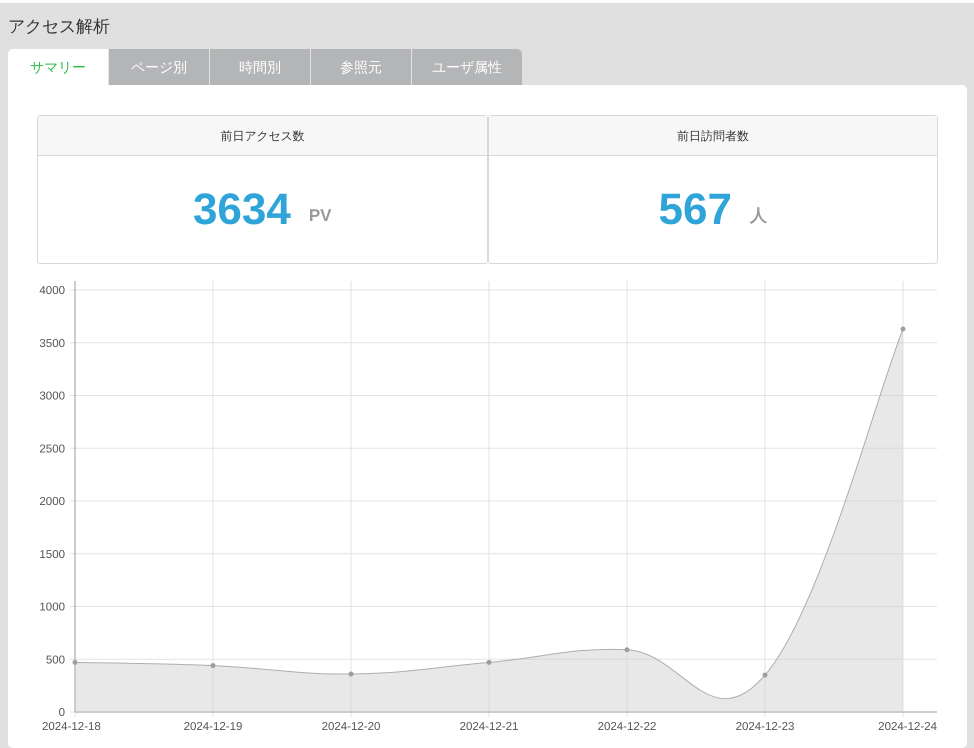 The height and width of the screenshot is (748, 974). Describe the element at coordinates (262, 136) in the screenshot. I see `stat-header: 前日アクセス数` at that location.